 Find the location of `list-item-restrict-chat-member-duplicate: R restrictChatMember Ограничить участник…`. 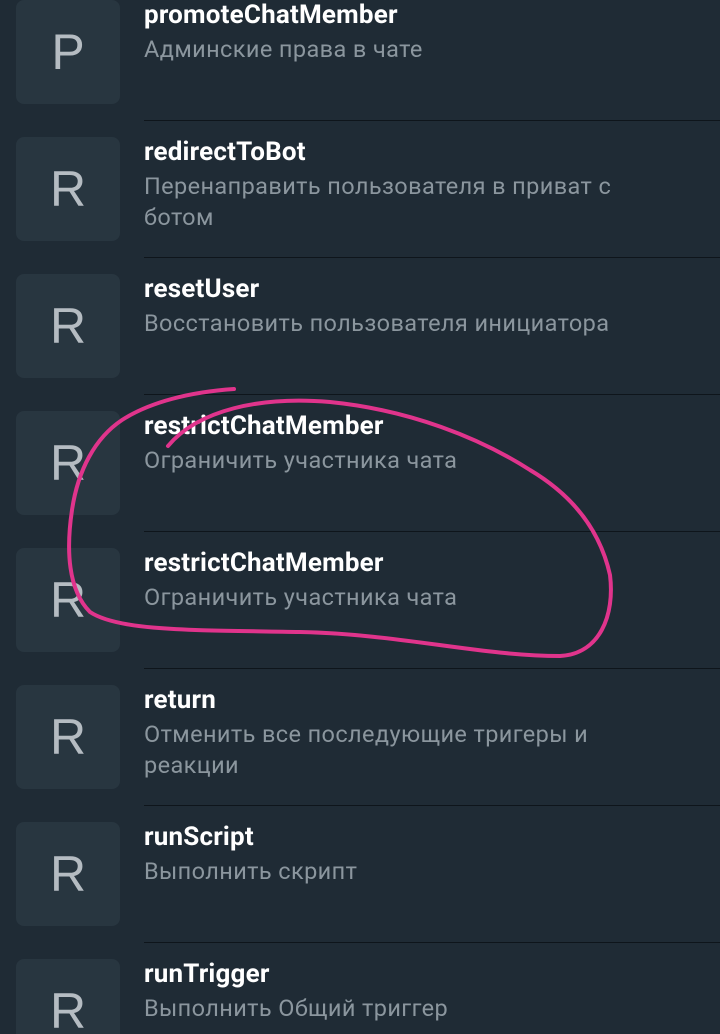

list-item-restrict-chat-member-duplicate: R restrictChatMember Ограничить участник… is located at coordinates (360, 600).